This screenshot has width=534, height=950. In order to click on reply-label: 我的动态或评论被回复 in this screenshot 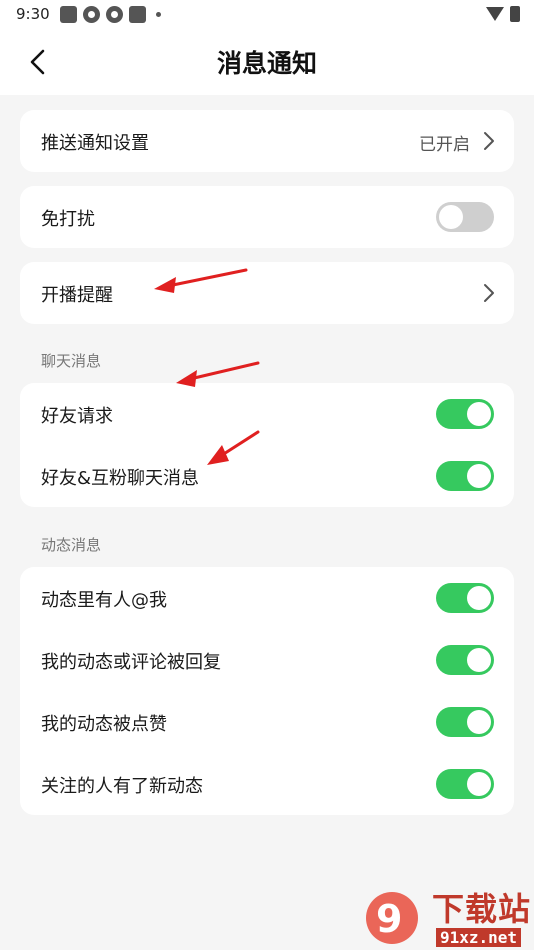, I will do `click(131, 662)`.